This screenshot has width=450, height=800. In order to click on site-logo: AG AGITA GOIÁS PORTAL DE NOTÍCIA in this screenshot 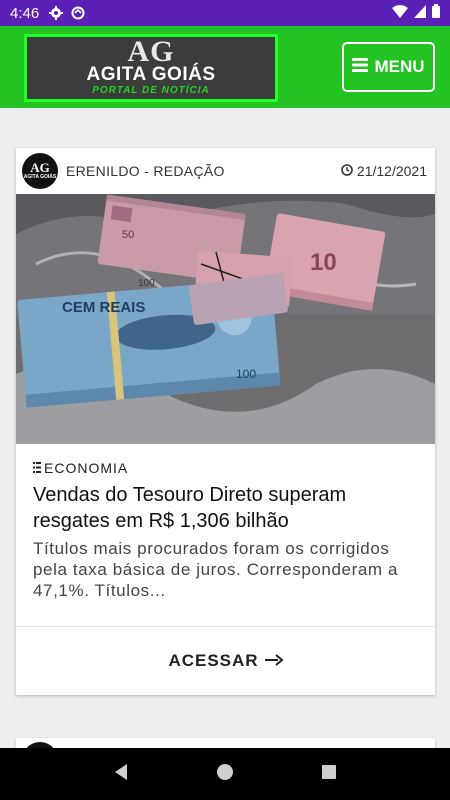, I will do `click(151, 68)`.